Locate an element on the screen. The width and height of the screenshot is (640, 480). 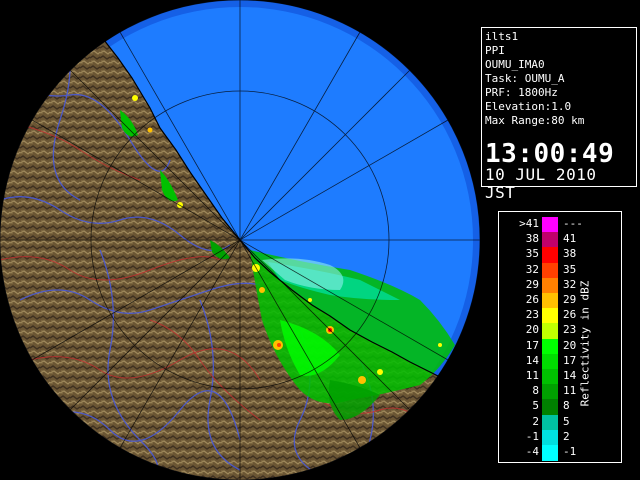
legend-high-label: 41 is located at coordinates (570, 239).